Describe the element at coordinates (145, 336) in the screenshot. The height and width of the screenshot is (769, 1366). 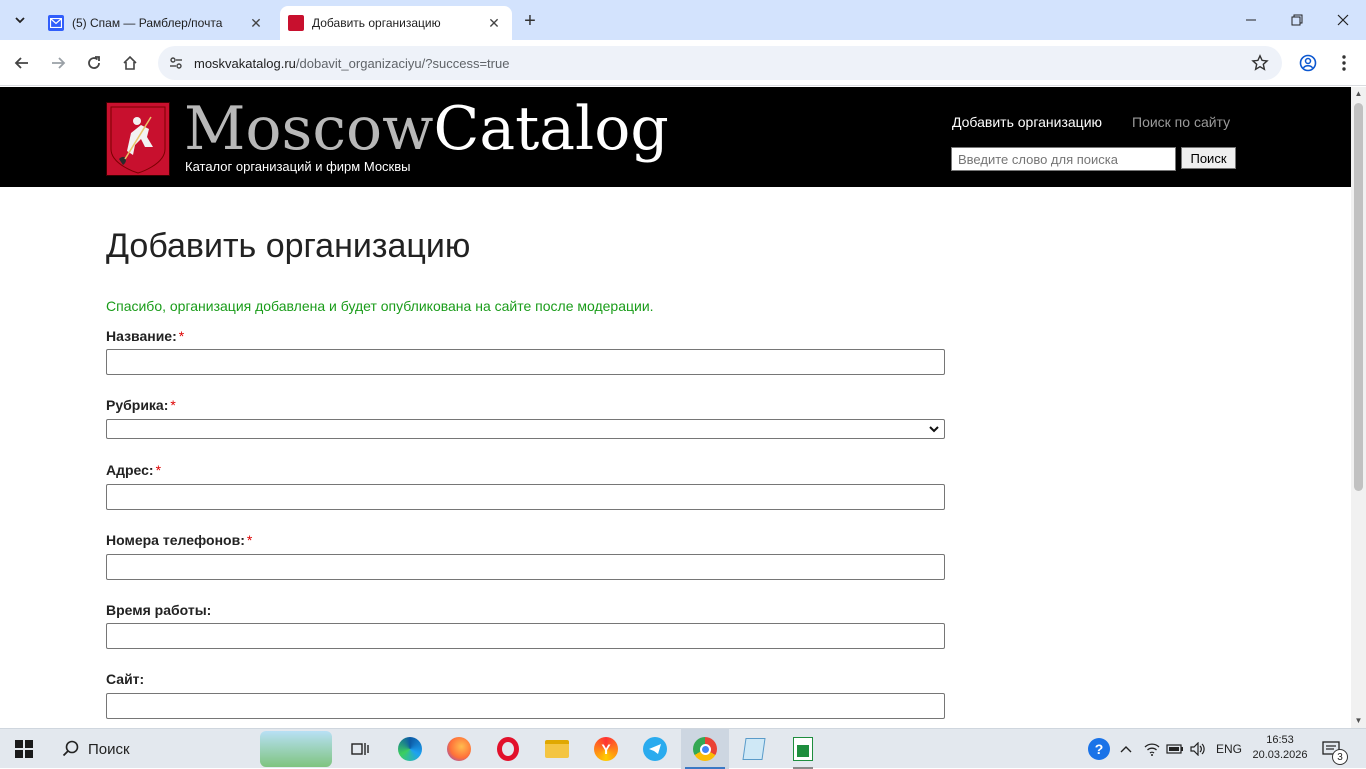
I see `field-label-name: Название: *` at that location.